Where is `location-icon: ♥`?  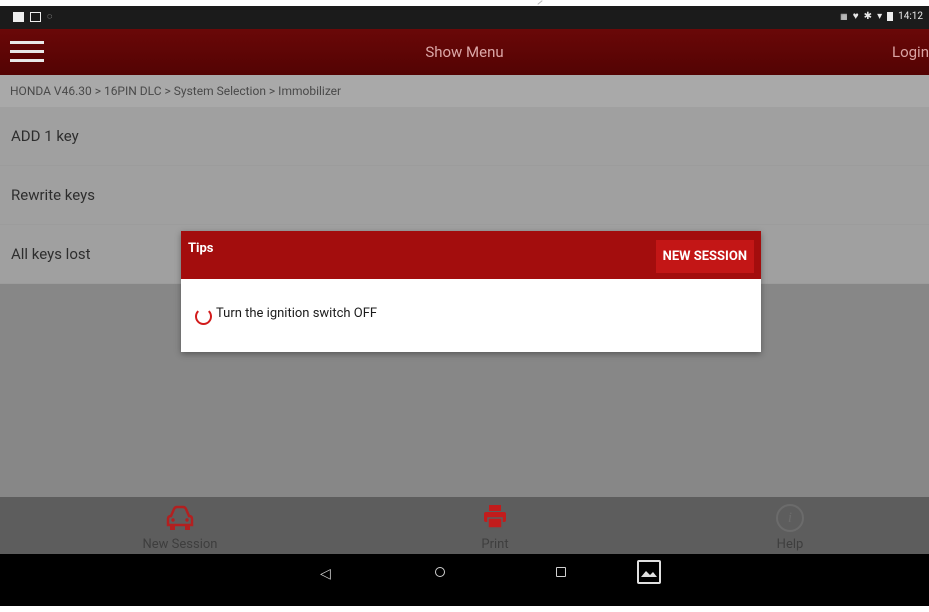 location-icon: ♥ is located at coordinates (855, 16).